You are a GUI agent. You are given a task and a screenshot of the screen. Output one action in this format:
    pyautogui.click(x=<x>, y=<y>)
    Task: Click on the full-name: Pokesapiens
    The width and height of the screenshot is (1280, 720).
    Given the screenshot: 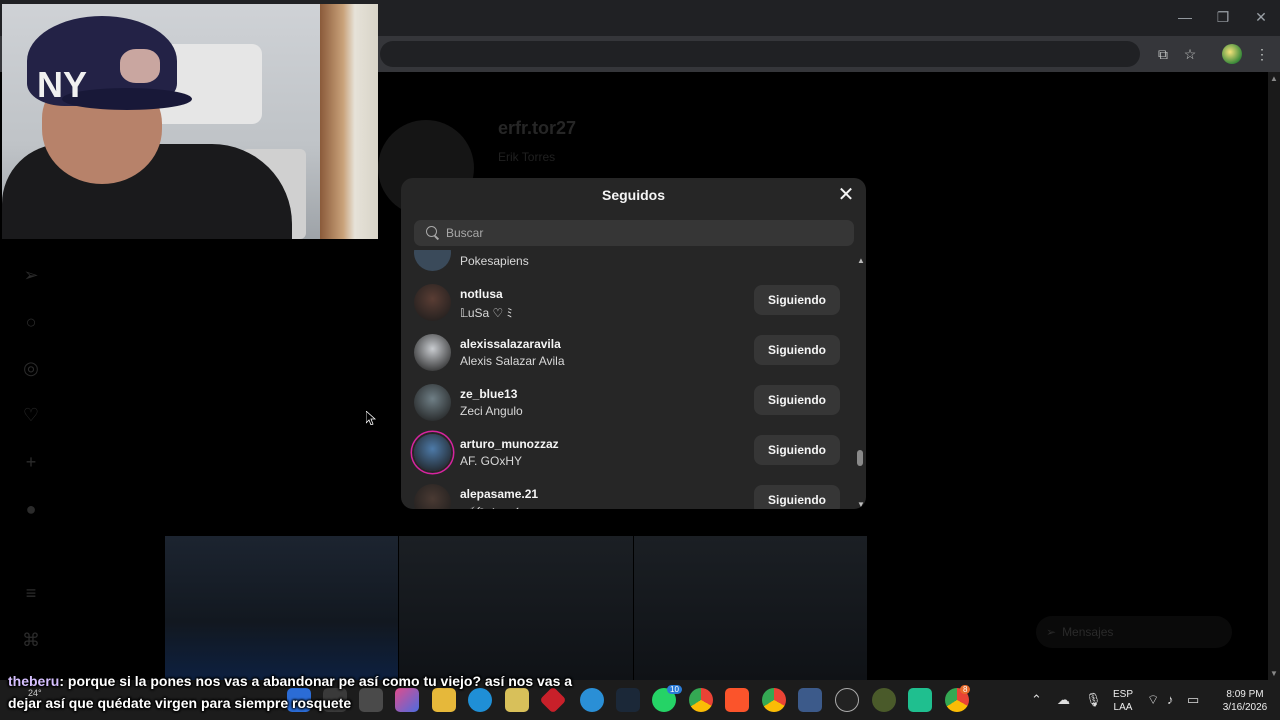 What is the action you would take?
    pyautogui.click(x=494, y=261)
    